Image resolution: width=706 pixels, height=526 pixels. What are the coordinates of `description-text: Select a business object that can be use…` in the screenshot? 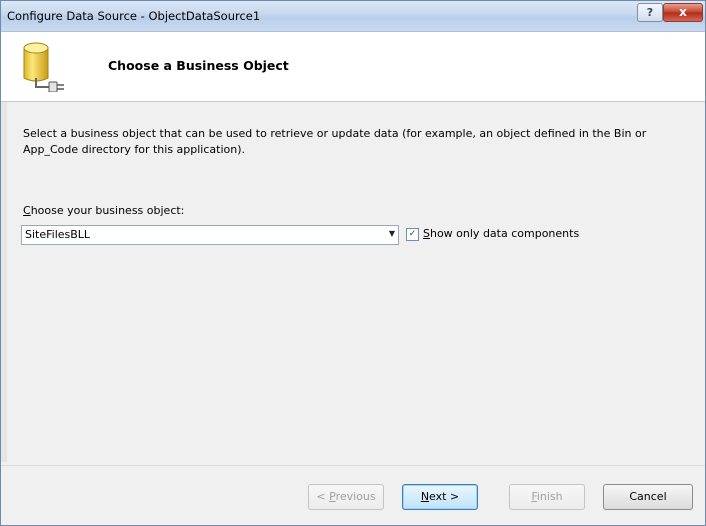 It's located at (335, 141).